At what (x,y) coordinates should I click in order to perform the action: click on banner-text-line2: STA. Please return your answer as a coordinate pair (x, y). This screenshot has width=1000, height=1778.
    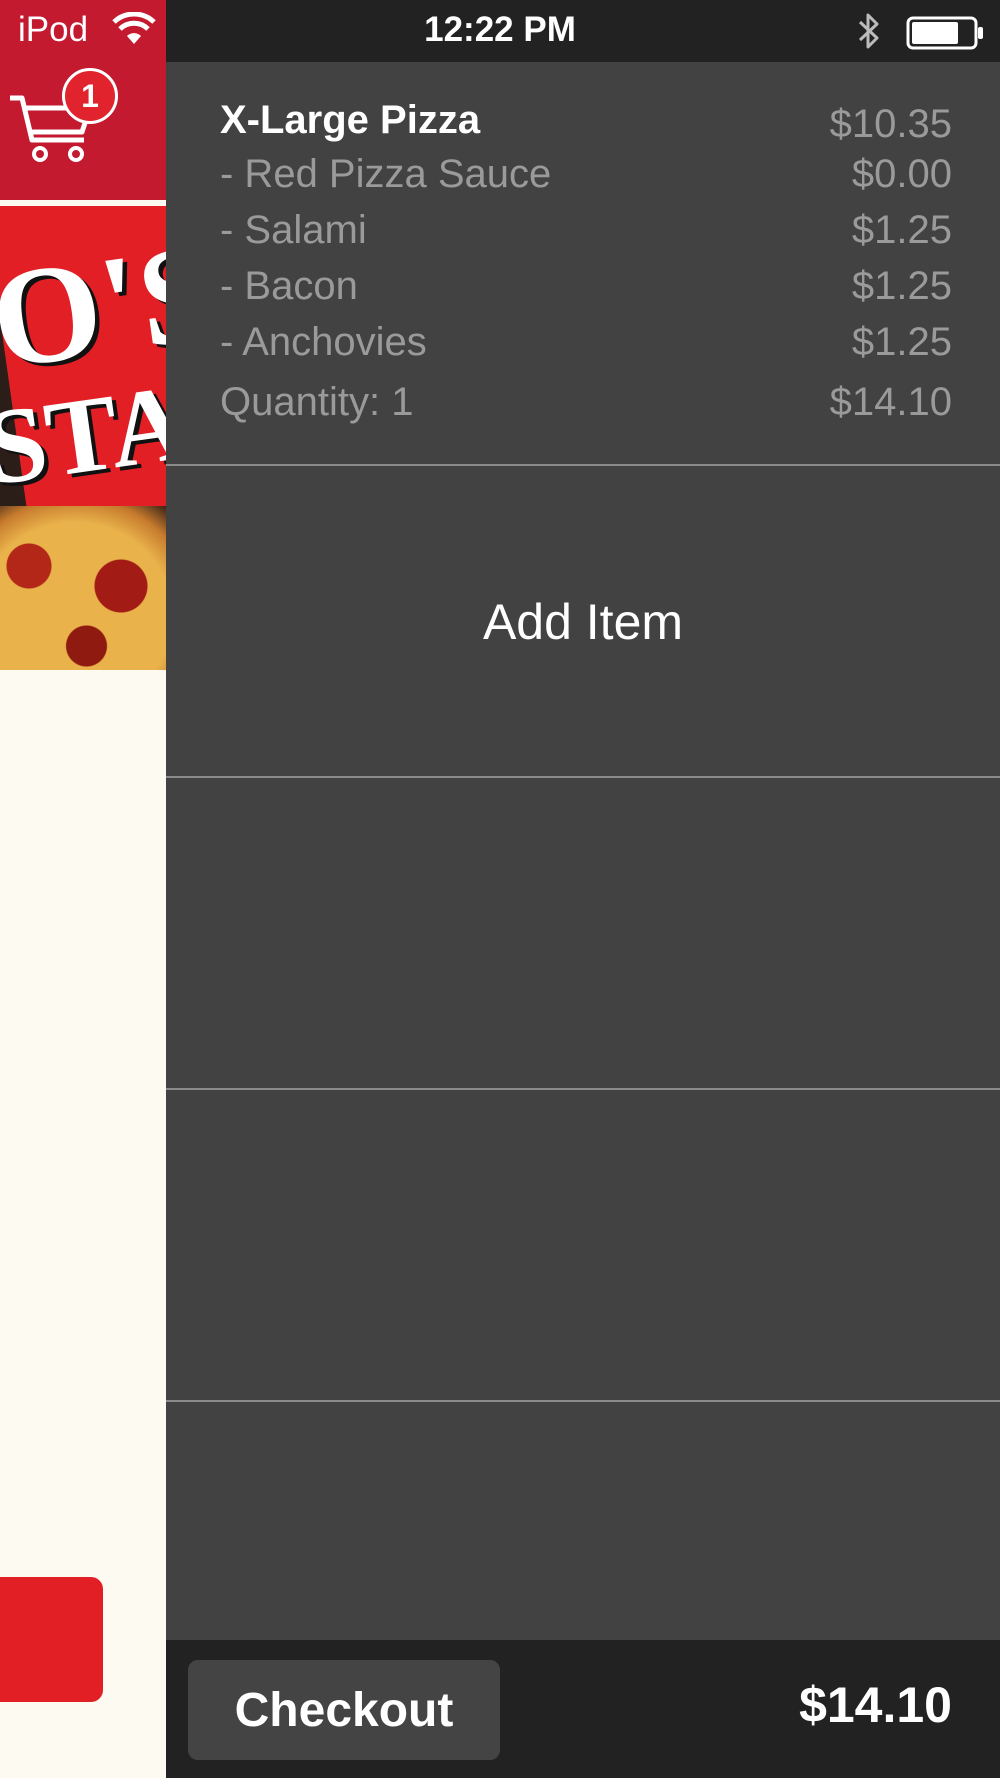
    Looking at the image, I should click on (83, 435).